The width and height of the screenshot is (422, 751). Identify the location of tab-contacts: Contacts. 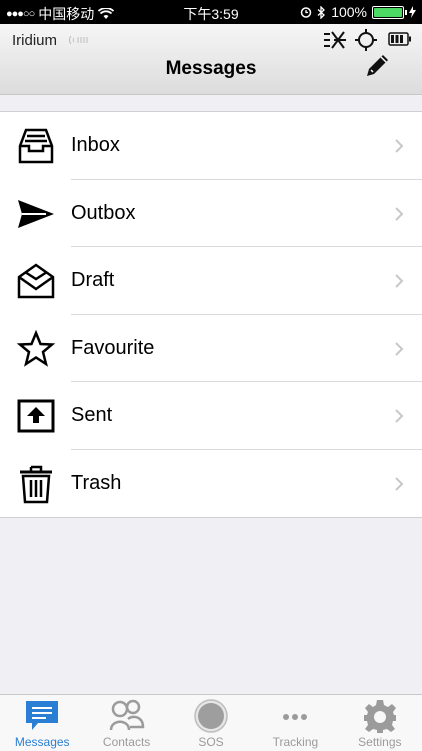
(126, 723).